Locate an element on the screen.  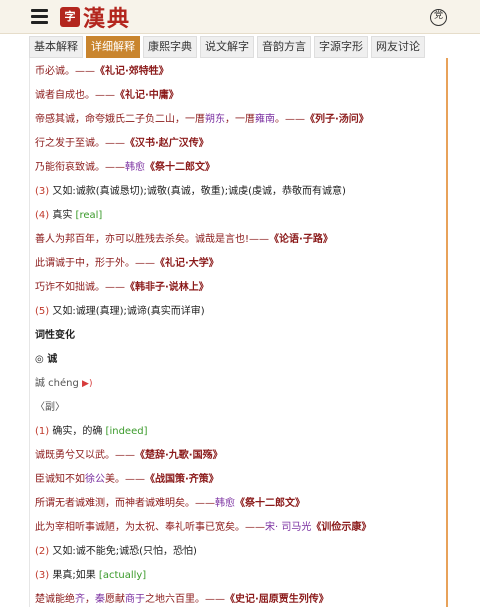
logo-text: 漢典 is located at coordinates (107, 18).